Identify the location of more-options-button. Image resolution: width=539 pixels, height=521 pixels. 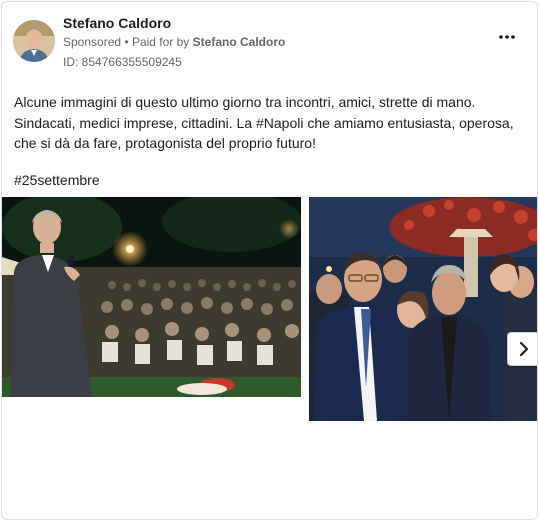
(507, 37).